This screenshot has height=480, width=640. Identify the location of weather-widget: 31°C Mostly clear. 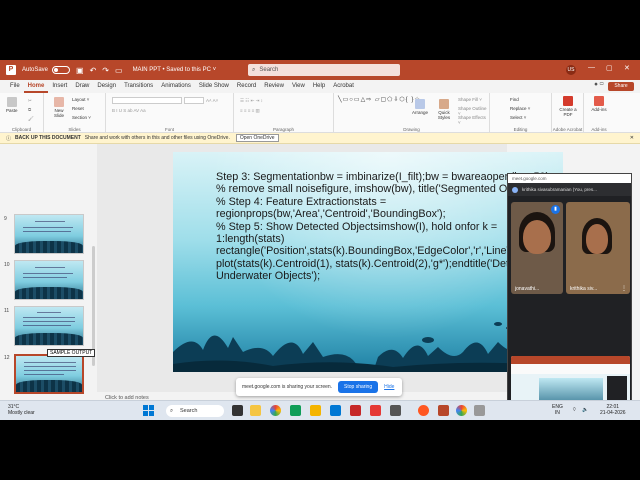
(21, 410).